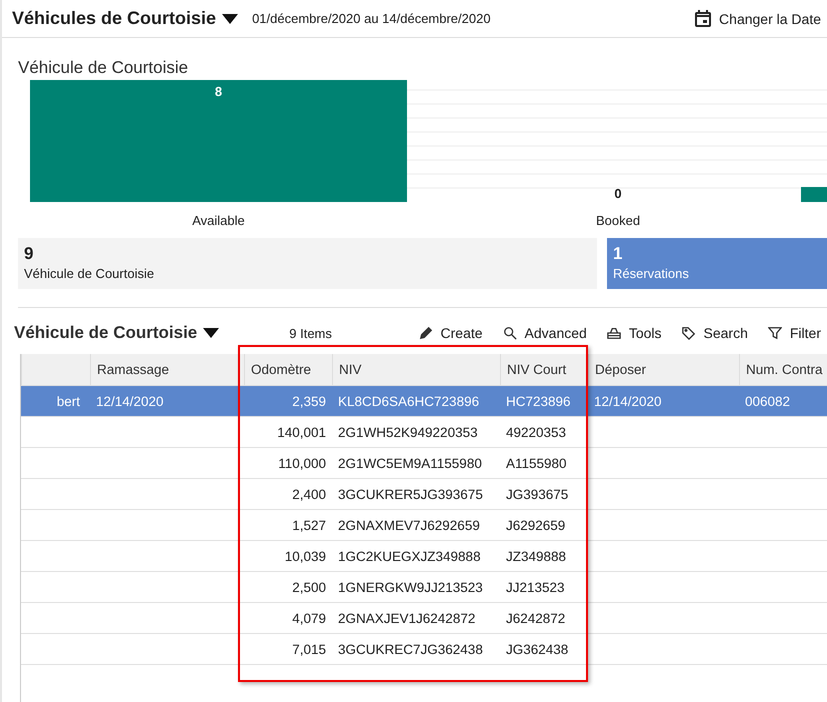 This screenshot has height=702, width=827. Describe the element at coordinates (618, 254) in the screenshot. I see `tile-value: 1` at that location.